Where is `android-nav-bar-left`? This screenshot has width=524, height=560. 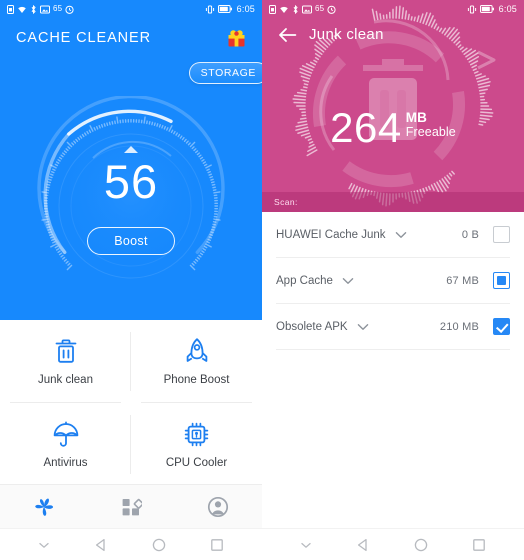 android-nav-bar-left is located at coordinates (131, 544).